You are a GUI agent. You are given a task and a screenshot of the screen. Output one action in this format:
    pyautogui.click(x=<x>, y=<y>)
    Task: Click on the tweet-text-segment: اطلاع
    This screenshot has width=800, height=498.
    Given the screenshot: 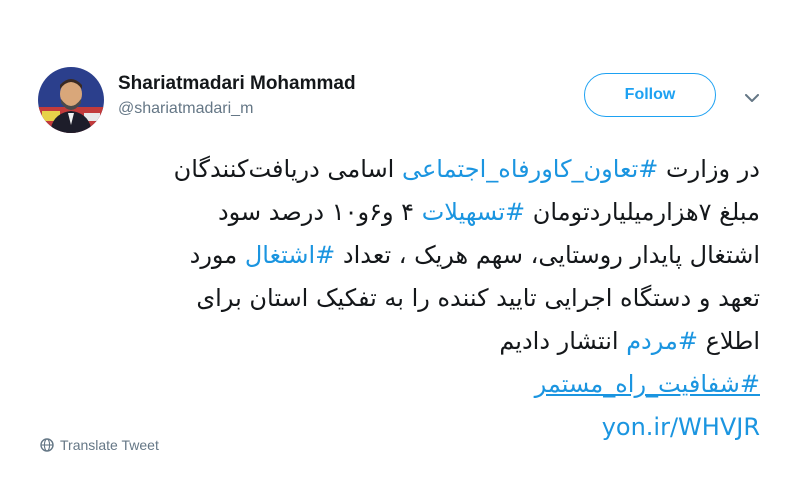 What is the action you would take?
    pyautogui.click(x=728, y=341)
    